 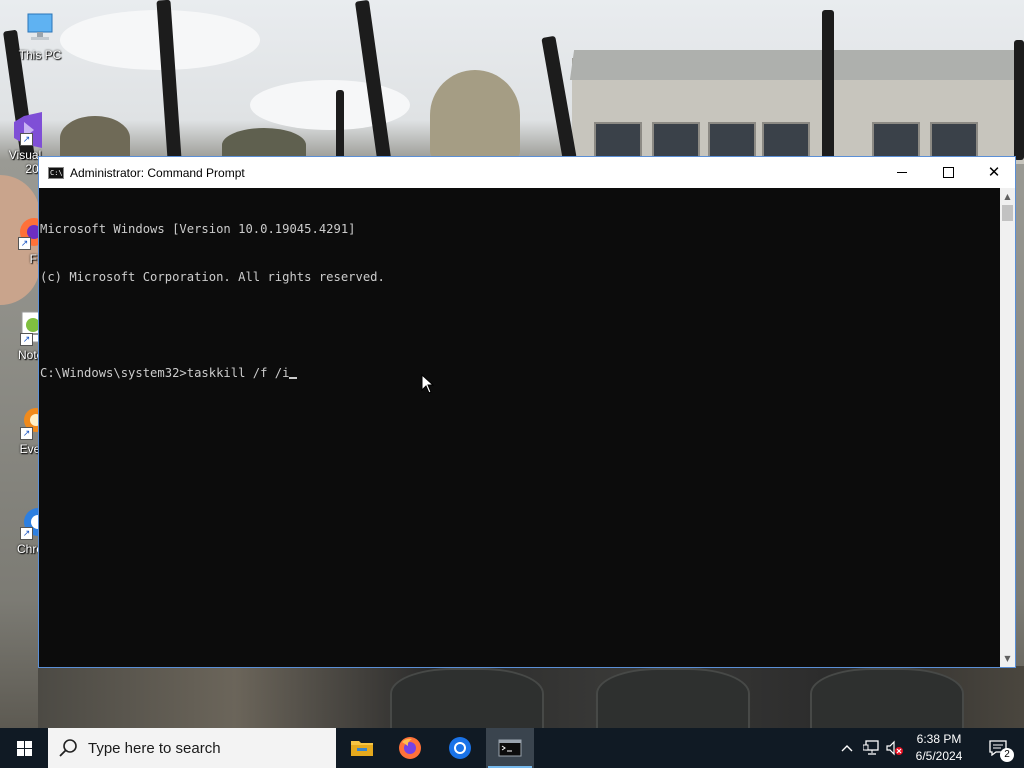 What do you see at coordinates (1007, 213) in the screenshot?
I see `scroll-thumb` at bounding box center [1007, 213].